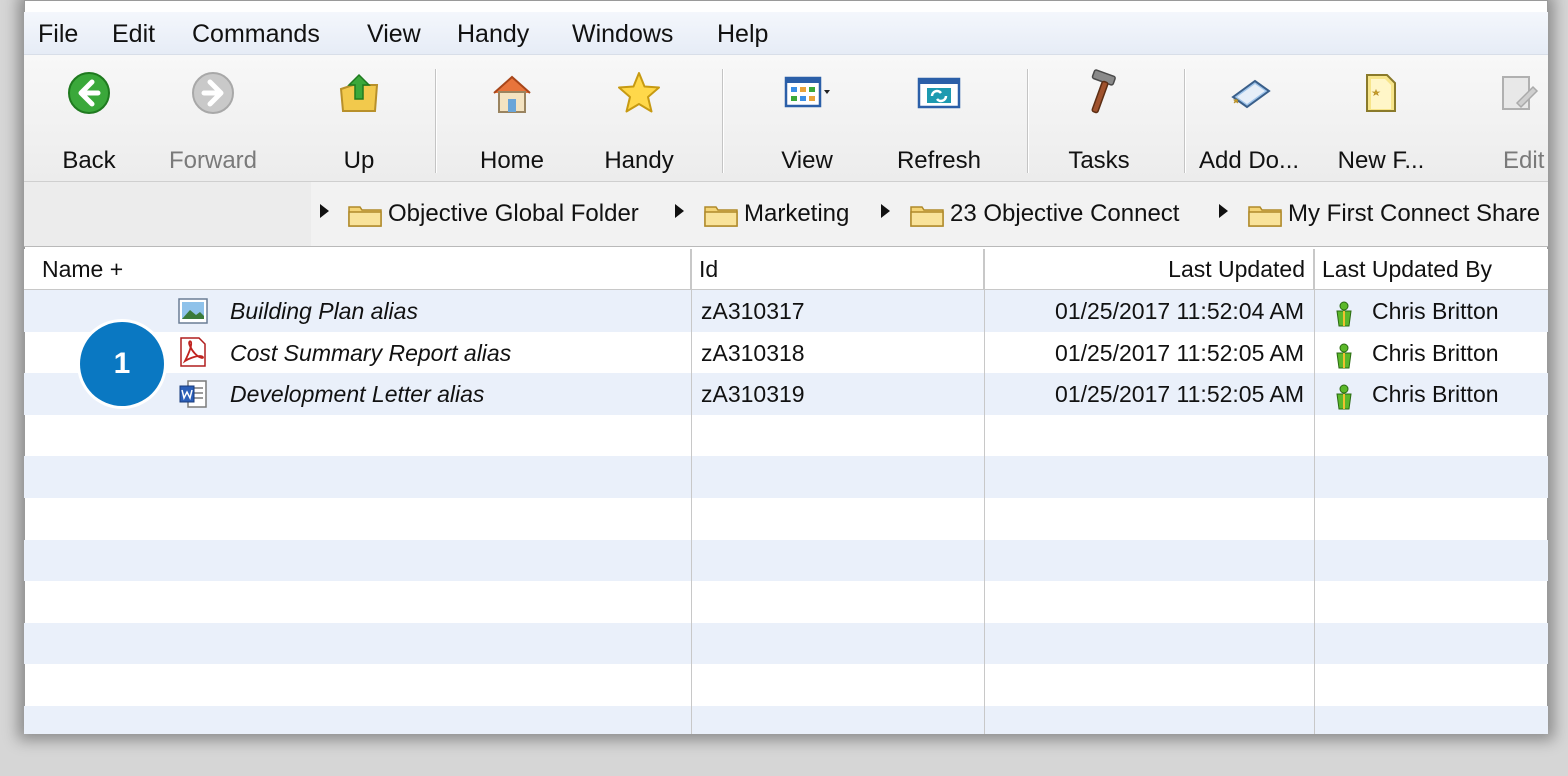 The image size is (1568, 776). I want to click on up-button: Up, so click(359, 119).